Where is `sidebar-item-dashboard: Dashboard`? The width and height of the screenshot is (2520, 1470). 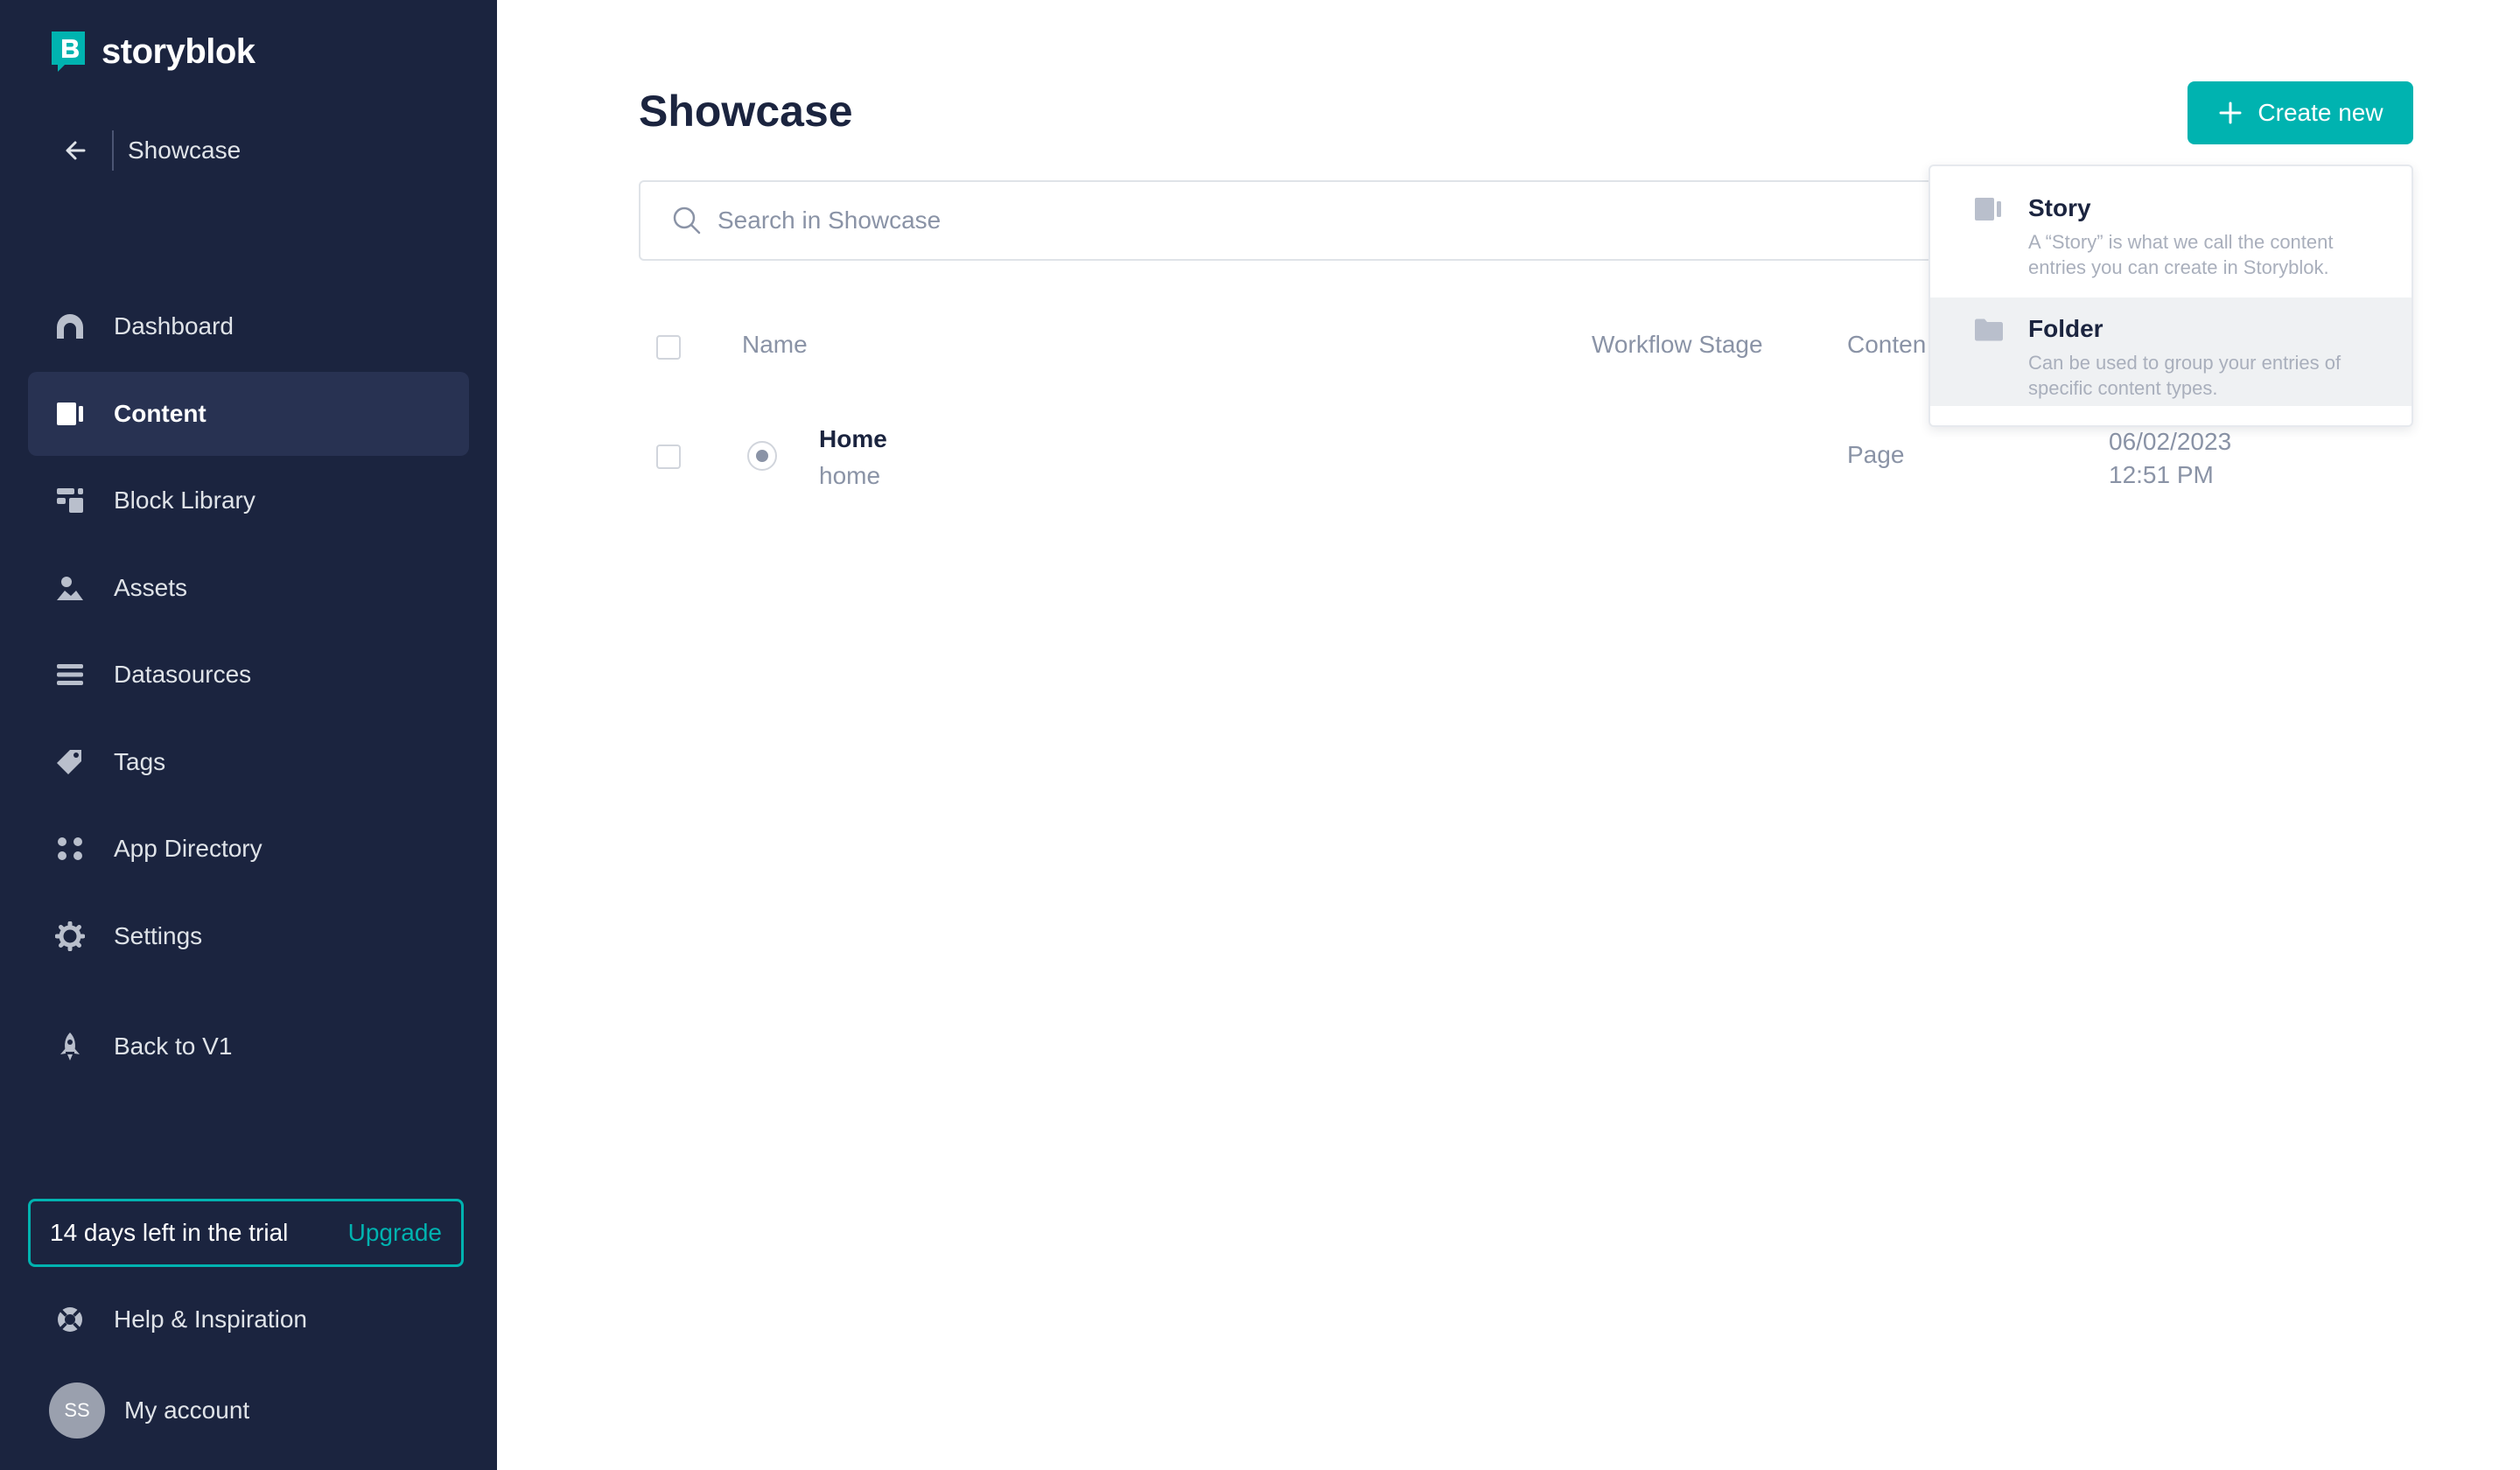
sidebar-item-dashboard: Dashboard is located at coordinates (248, 326).